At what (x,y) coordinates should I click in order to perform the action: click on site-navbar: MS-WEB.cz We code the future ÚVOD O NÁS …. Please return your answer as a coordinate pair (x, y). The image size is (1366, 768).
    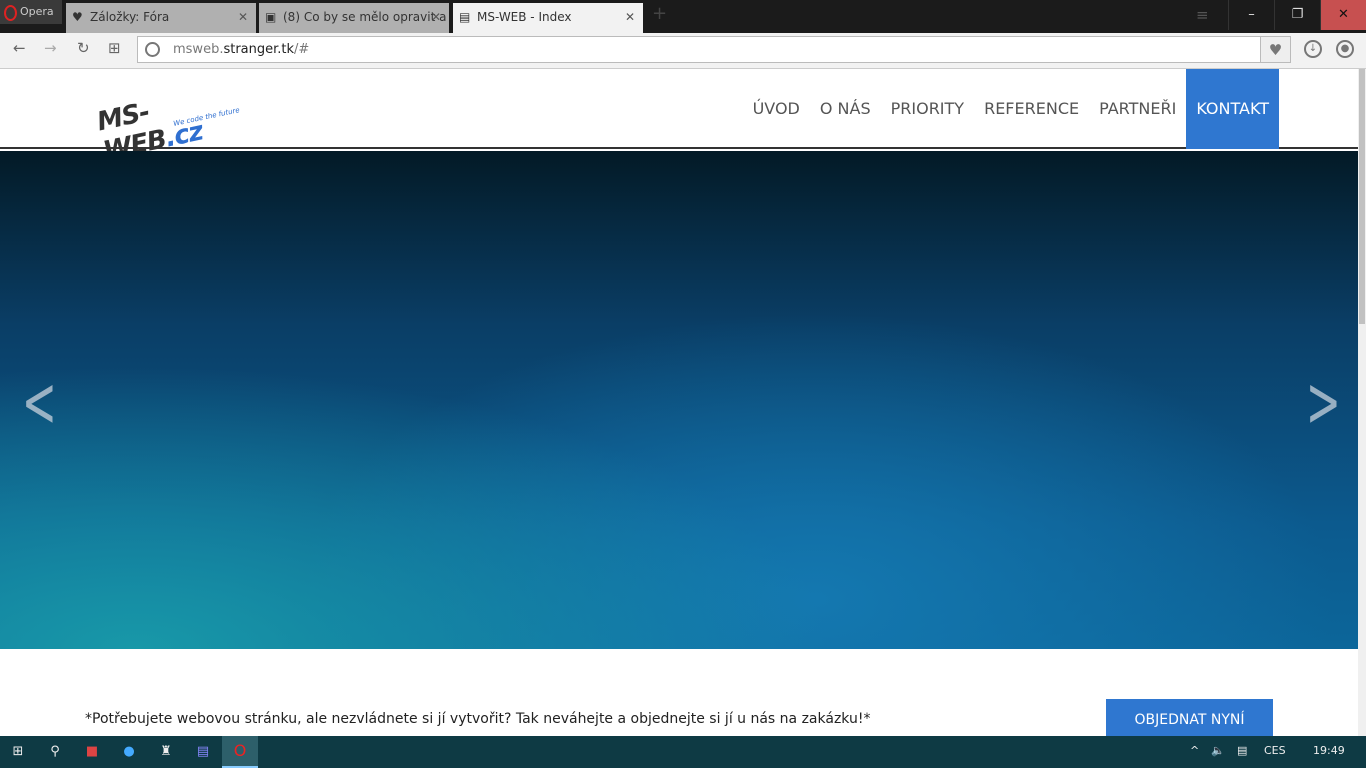
    Looking at the image, I should click on (679, 118).